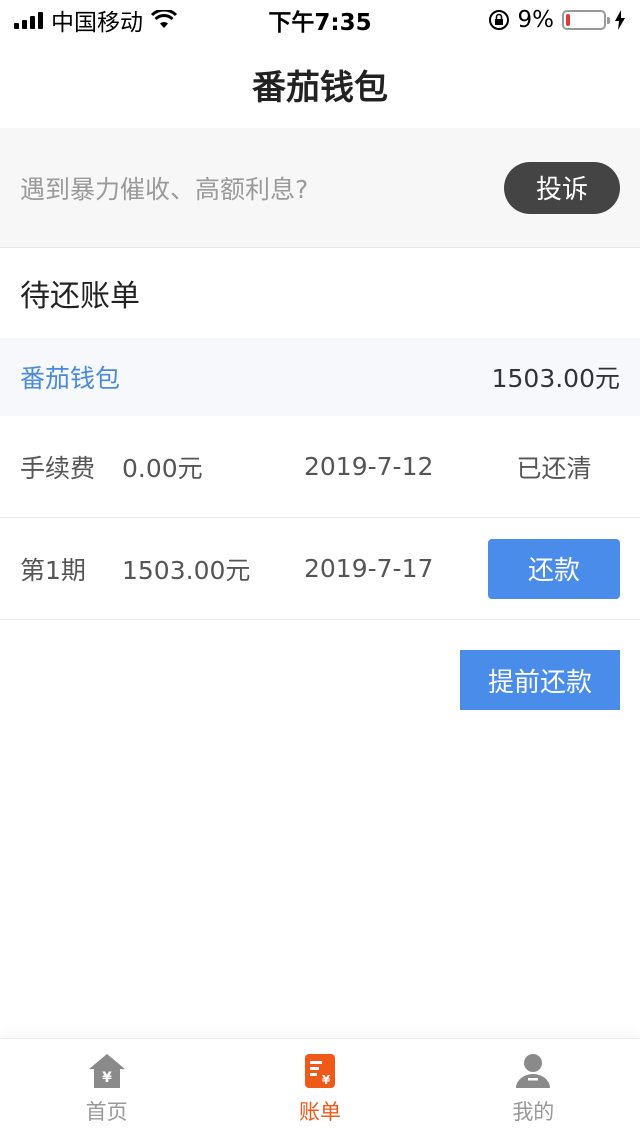 The image size is (640, 1136). I want to click on carrier-name: 中国移动, so click(97, 23).